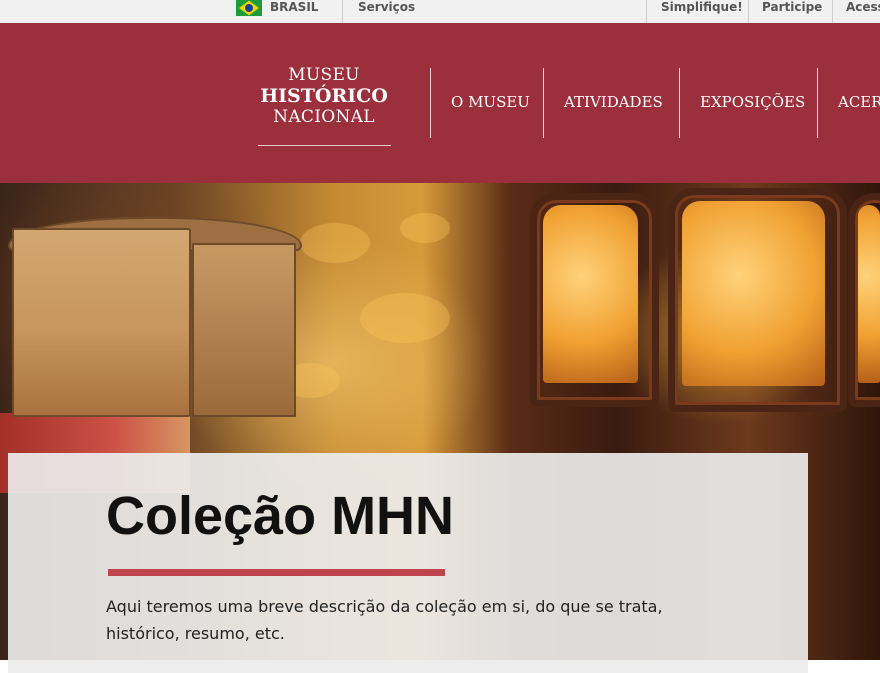 The height and width of the screenshot is (673, 880). Describe the element at coordinates (792, 7) in the screenshot. I see `gov-participe-link: Participe` at that location.